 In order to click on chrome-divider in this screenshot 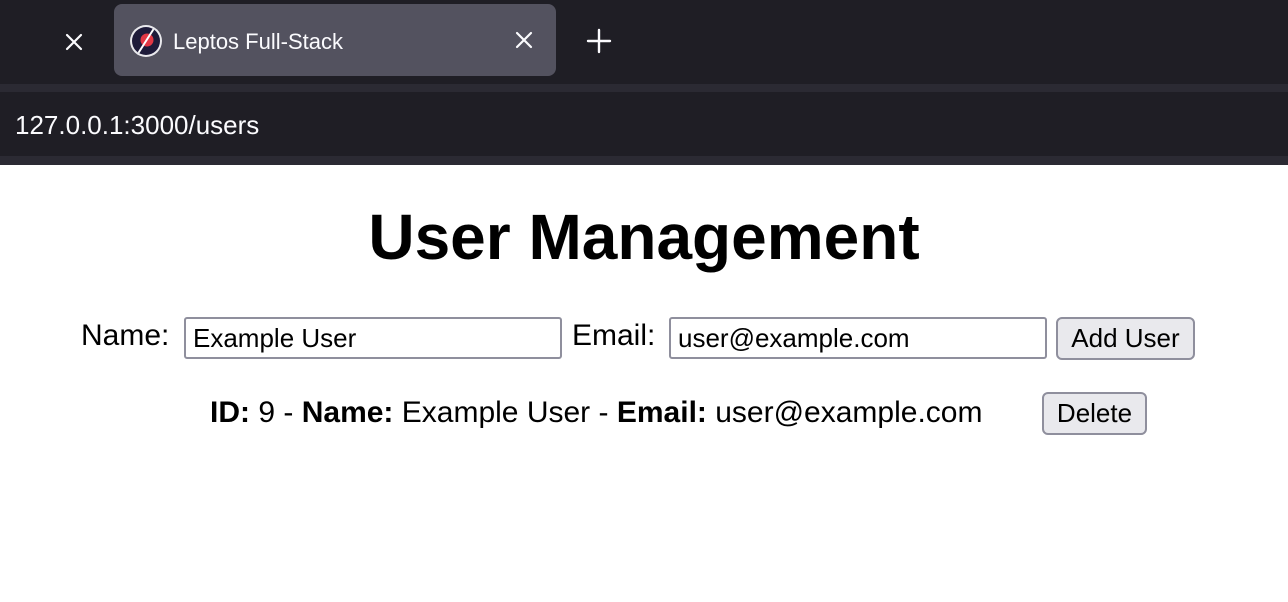, I will do `click(644, 160)`.